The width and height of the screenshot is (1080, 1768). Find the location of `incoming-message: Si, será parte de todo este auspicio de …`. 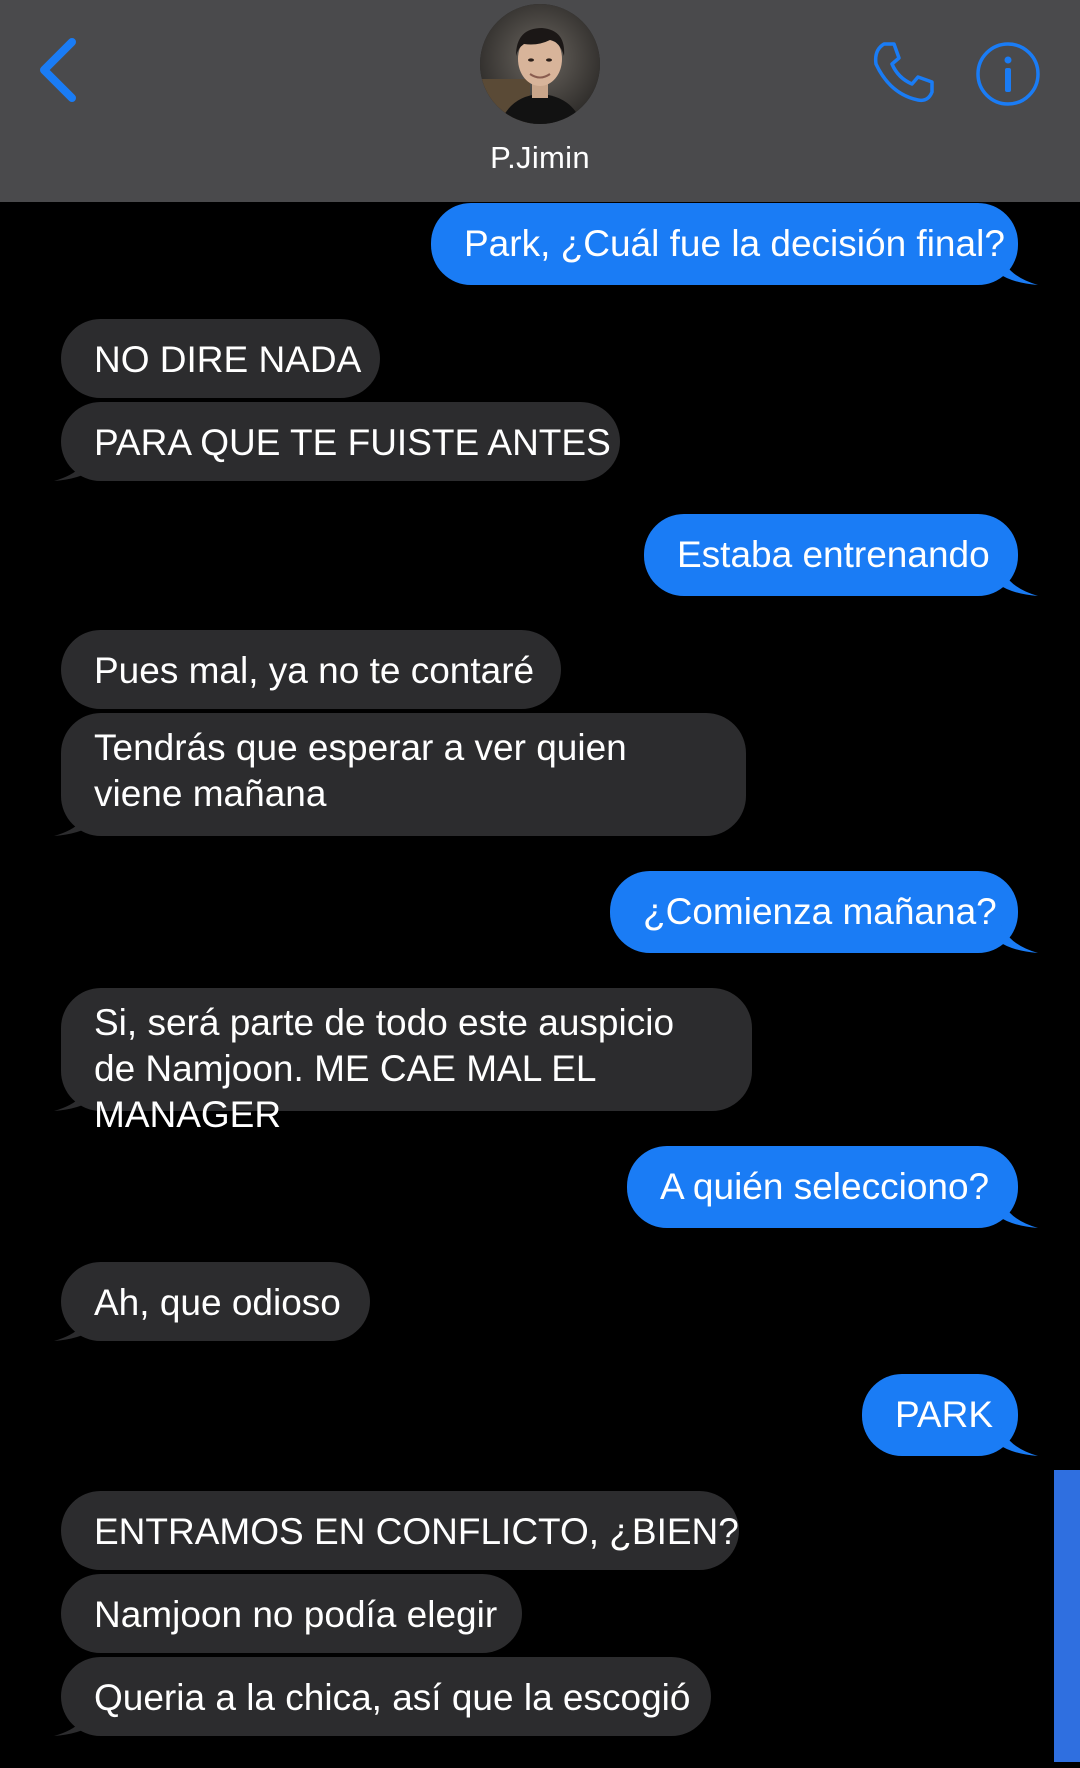

incoming-message: Si, será parte de todo este auspicio de … is located at coordinates (406, 1061).